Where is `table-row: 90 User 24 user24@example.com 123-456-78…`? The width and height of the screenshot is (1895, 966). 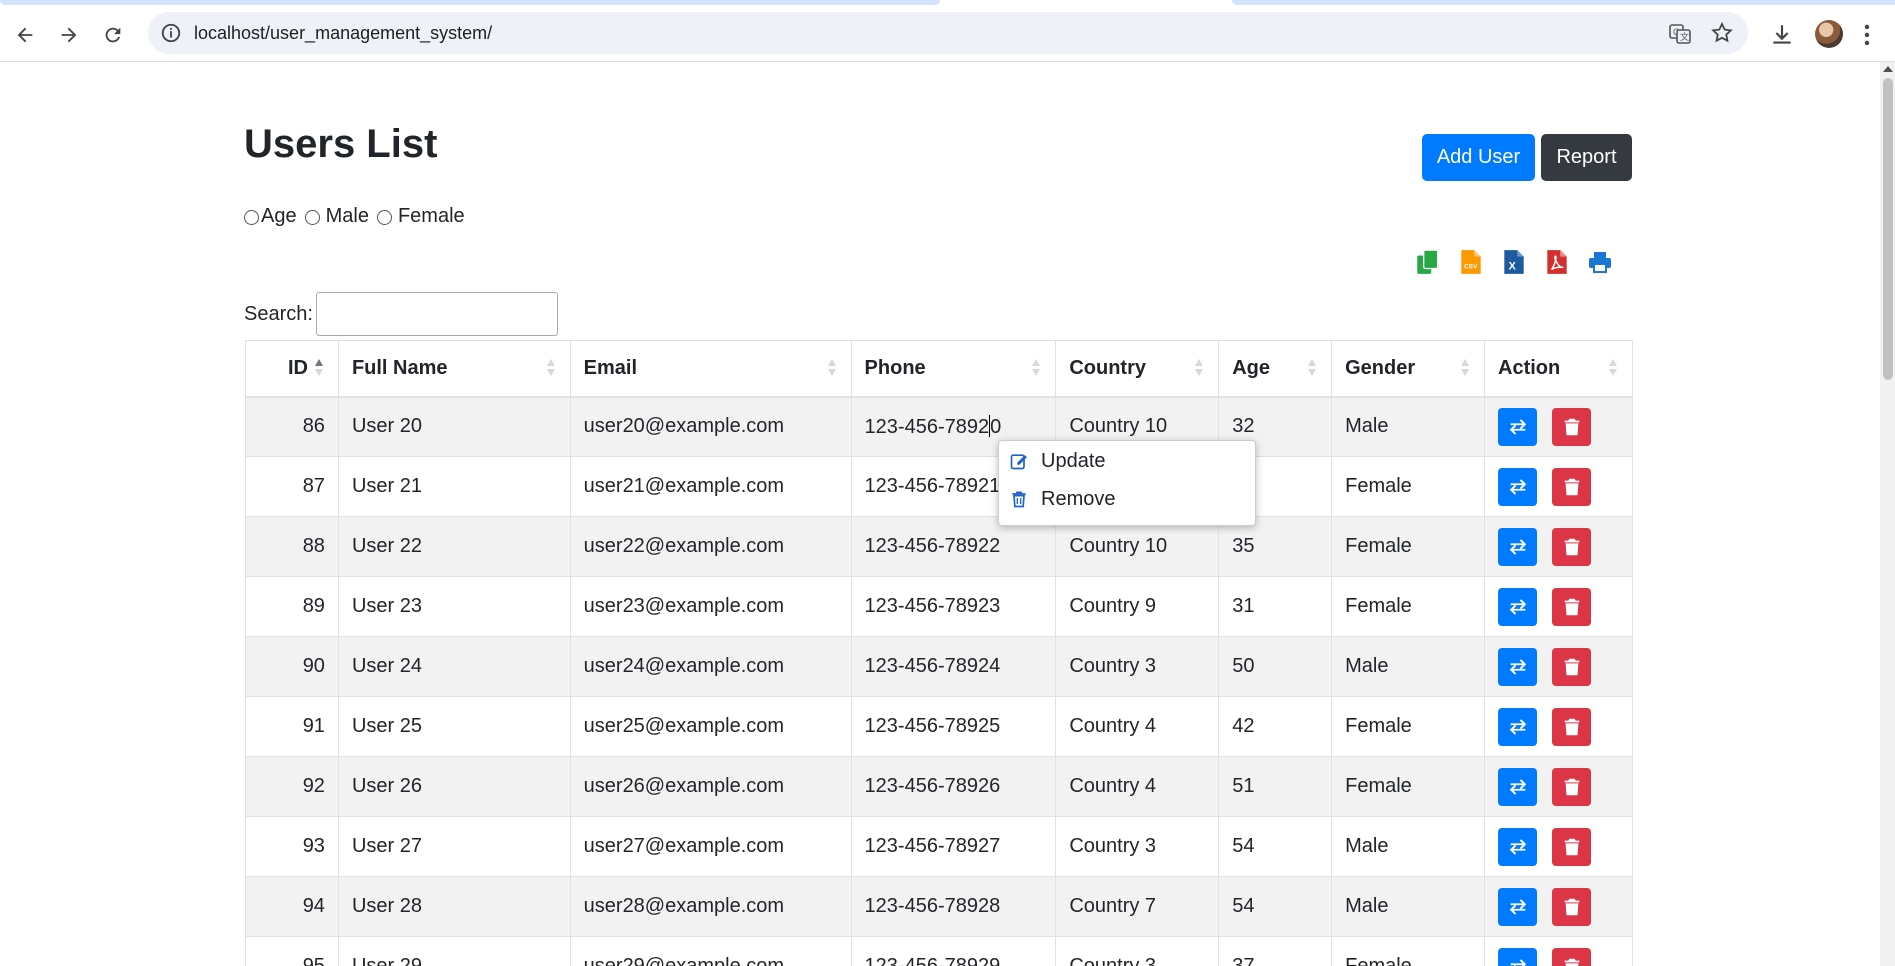
table-row: 90 User 24 user24@example.com 123-456-78… is located at coordinates (939, 666).